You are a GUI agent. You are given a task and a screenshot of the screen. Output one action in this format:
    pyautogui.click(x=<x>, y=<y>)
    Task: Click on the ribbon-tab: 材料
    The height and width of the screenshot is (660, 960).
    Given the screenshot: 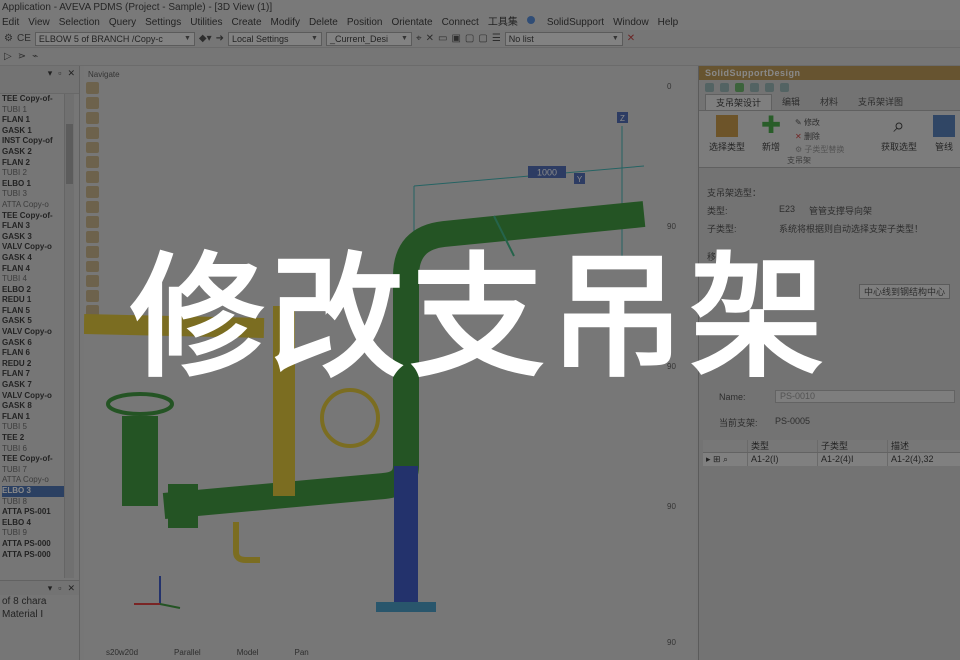 What is the action you would take?
    pyautogui.click(x=829, y=102)
    